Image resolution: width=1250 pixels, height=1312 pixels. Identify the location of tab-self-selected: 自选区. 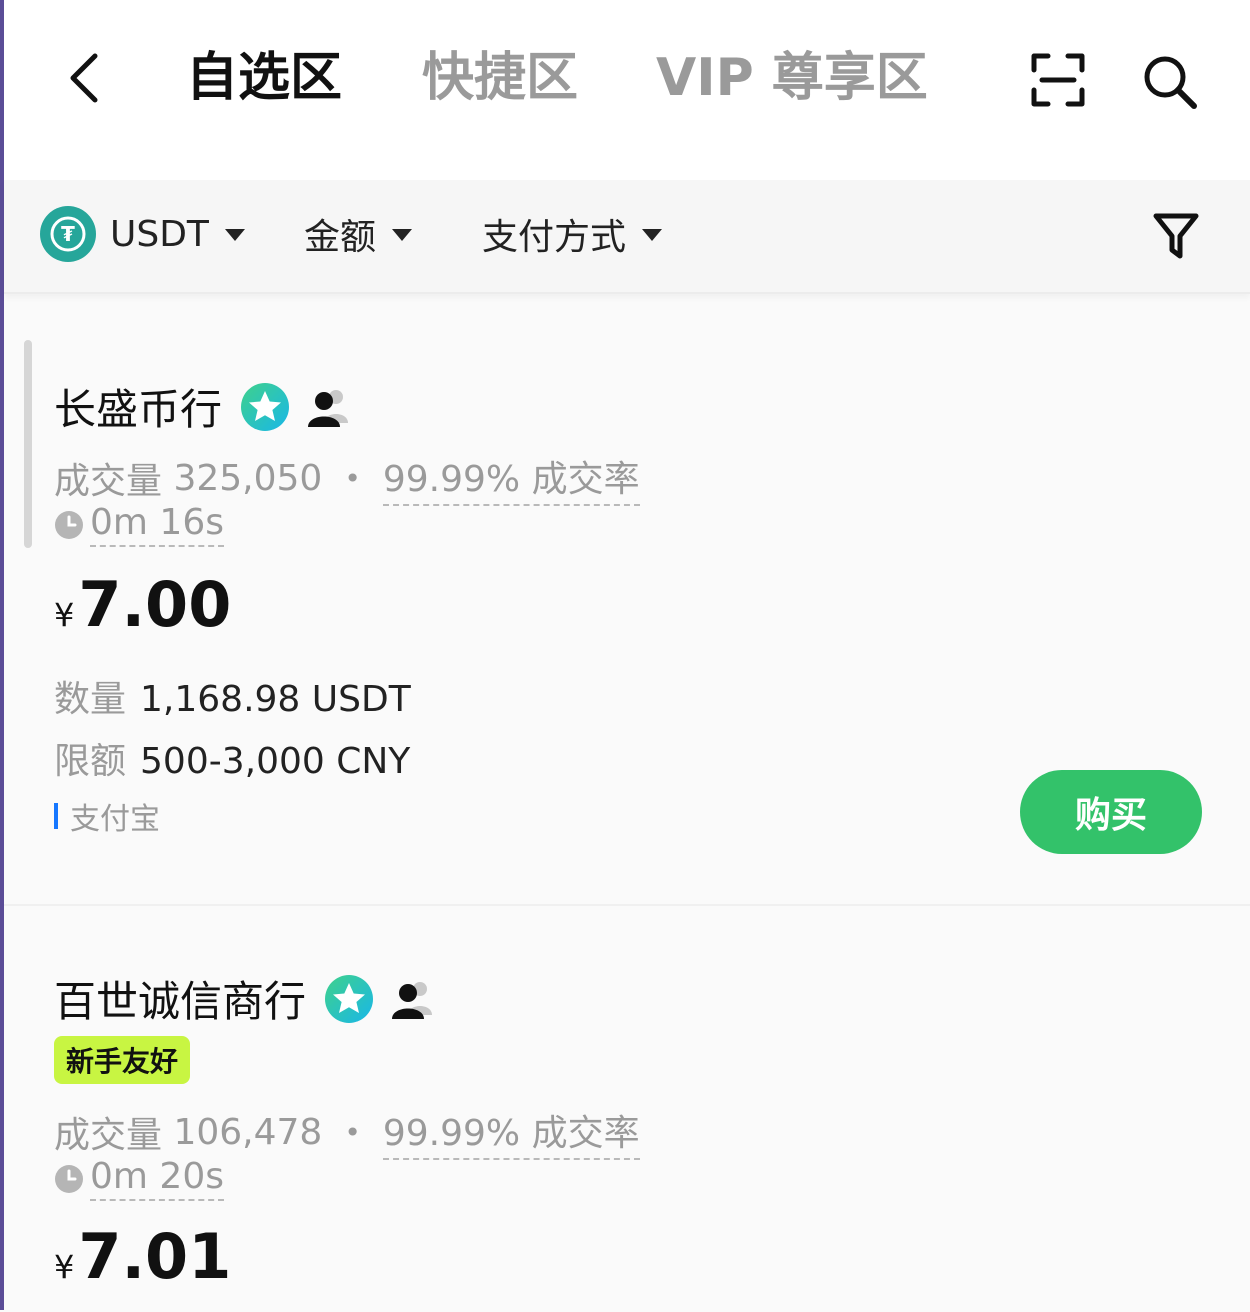
(264, 78).